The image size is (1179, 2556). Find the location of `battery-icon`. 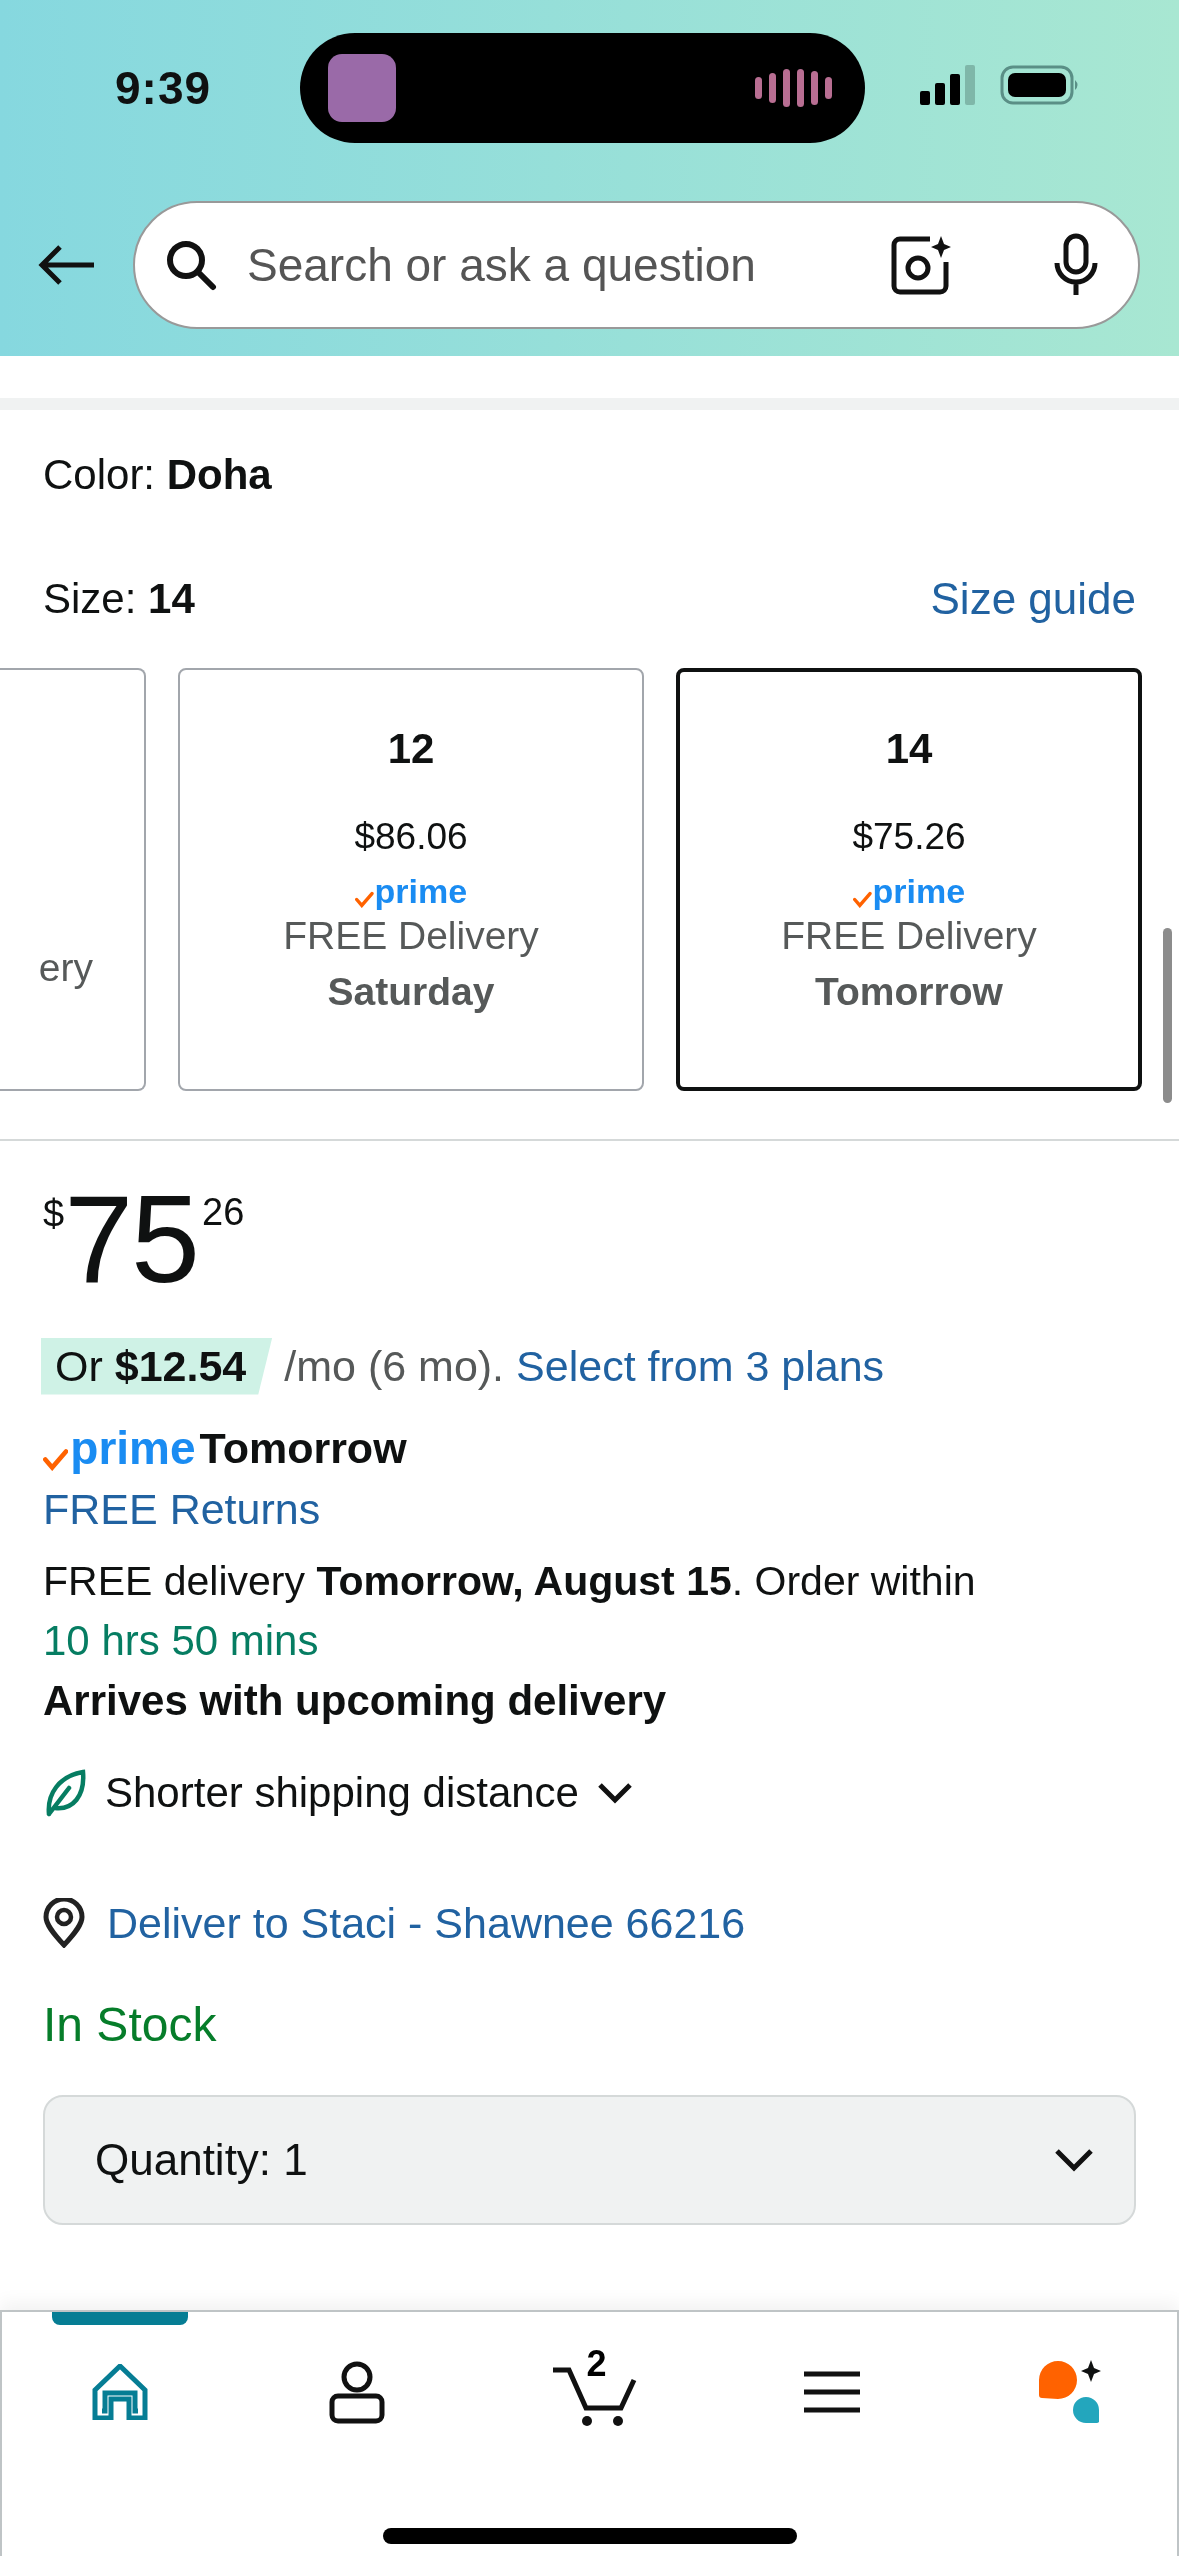

battery-icon is located at coordinates (1040, 85).